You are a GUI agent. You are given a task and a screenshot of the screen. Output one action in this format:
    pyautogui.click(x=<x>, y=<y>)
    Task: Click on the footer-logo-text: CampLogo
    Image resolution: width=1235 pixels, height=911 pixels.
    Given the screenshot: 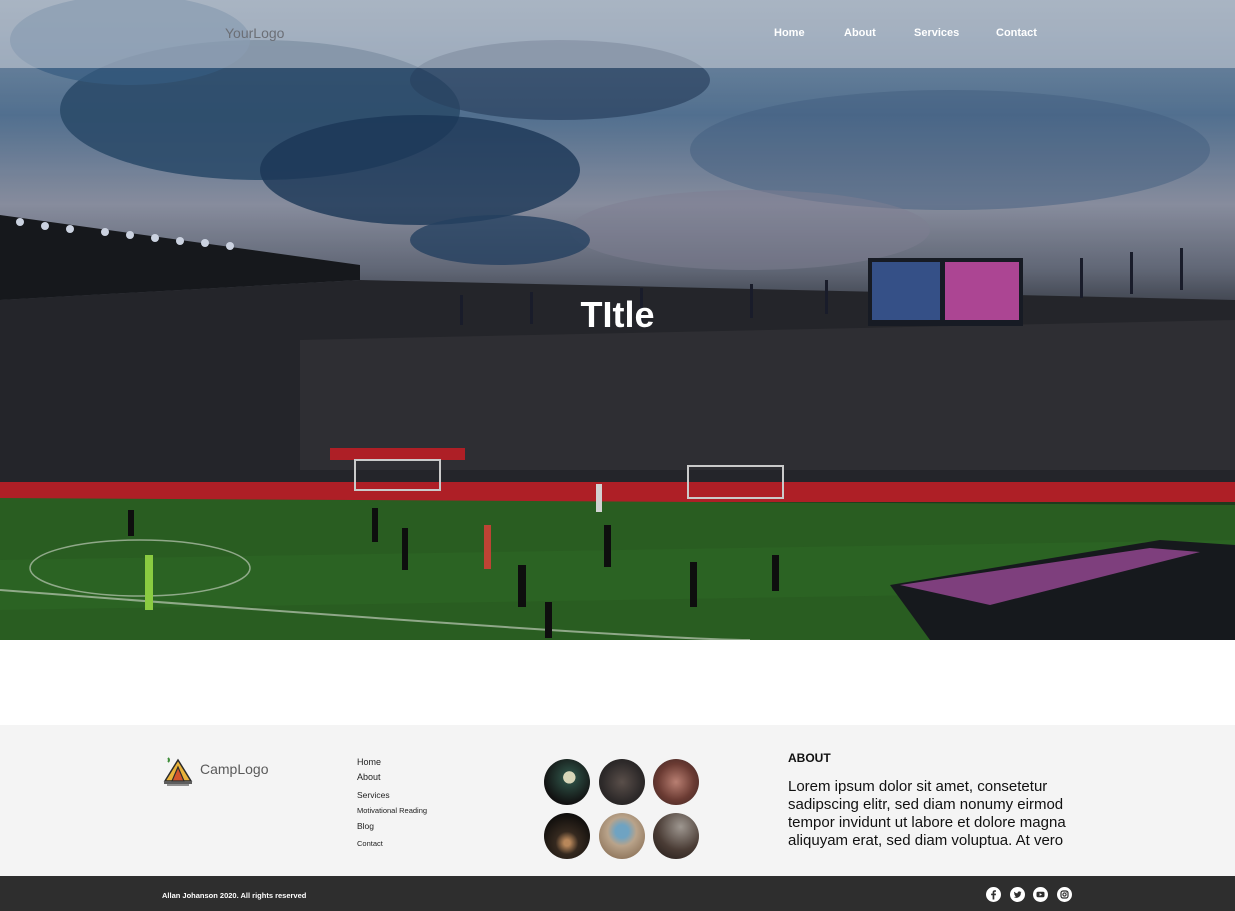 What is the action you would take?
    pyautogui.click(x=234, y=769)
    